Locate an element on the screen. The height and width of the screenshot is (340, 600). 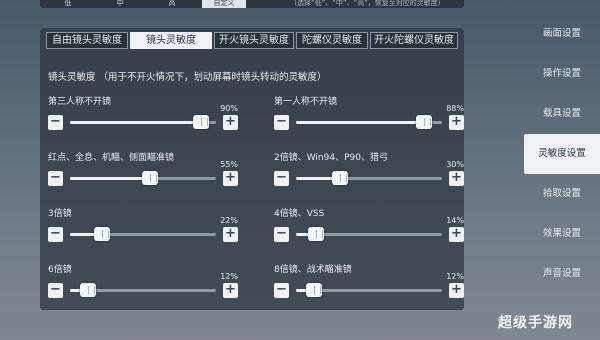
slider-label: 第三人称不开镜 is located at coordinates (80, 102).